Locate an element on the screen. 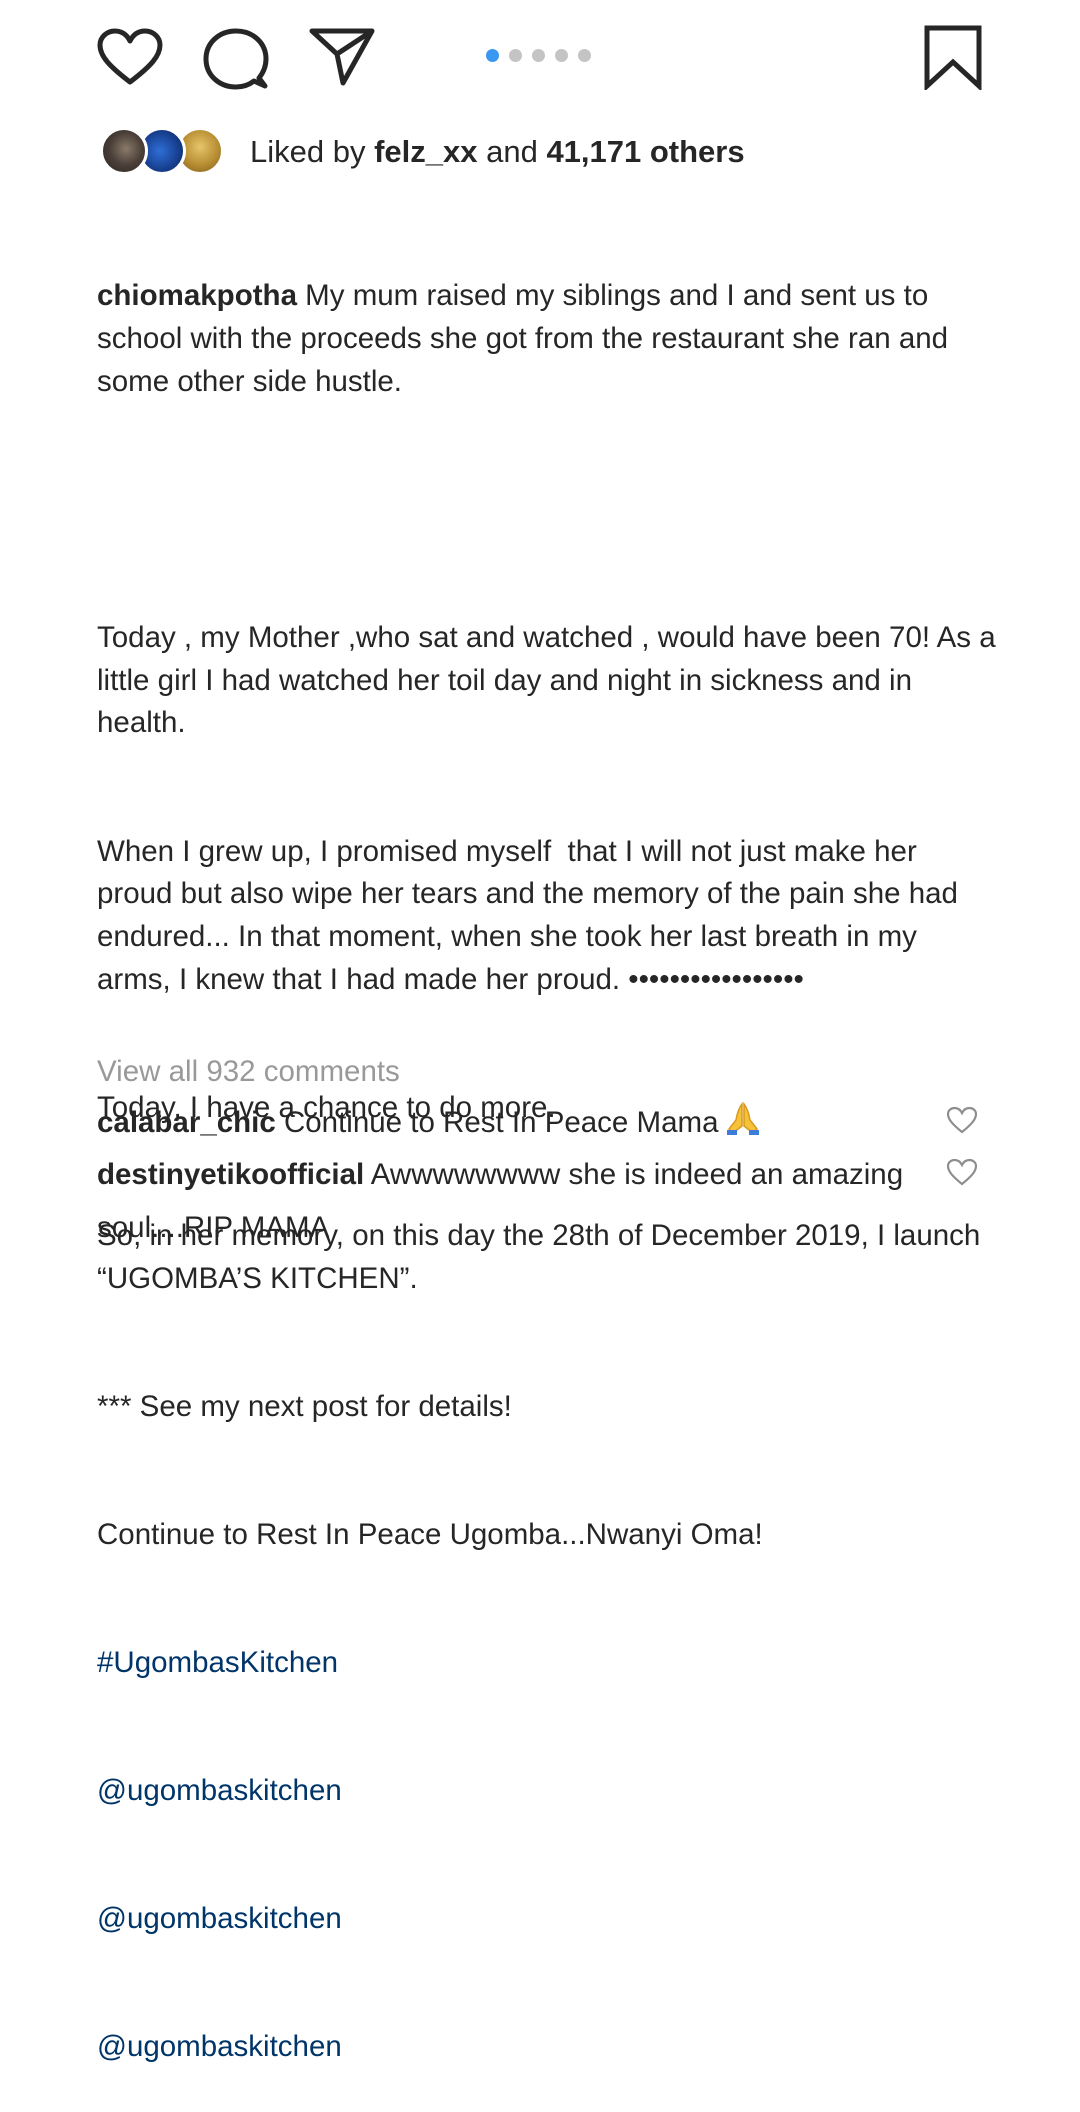  caption-username: chiomakpotha is located at coordinates (197, 295).